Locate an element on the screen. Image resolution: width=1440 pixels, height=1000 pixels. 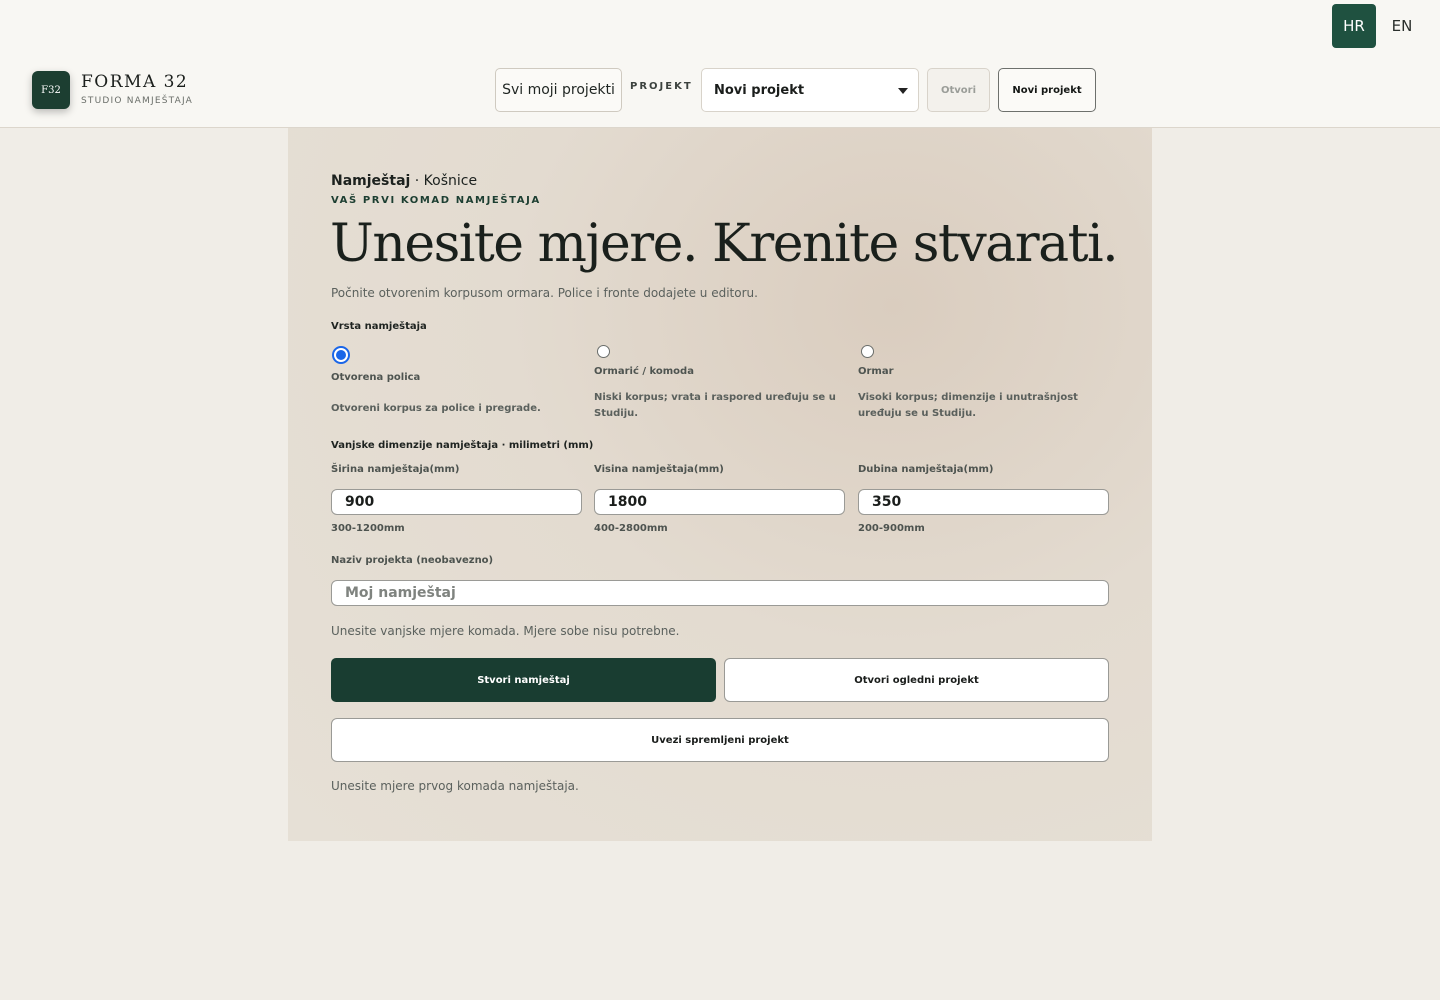
language-en-button: EN is located at coordinates (1402, 26).